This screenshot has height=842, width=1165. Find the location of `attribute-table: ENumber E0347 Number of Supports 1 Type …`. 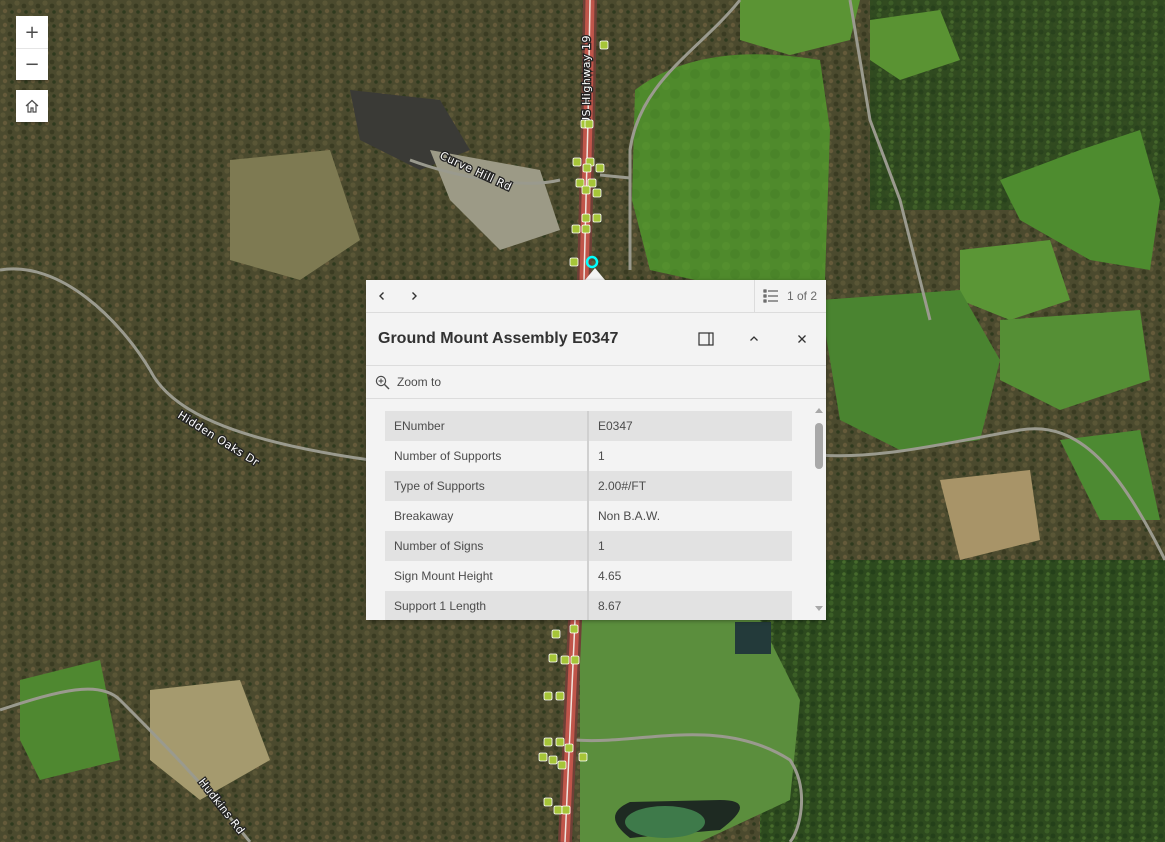

attribute-table: ENumber E0347 Number of Supports 1 Type … is located at coordinates (588, 515).